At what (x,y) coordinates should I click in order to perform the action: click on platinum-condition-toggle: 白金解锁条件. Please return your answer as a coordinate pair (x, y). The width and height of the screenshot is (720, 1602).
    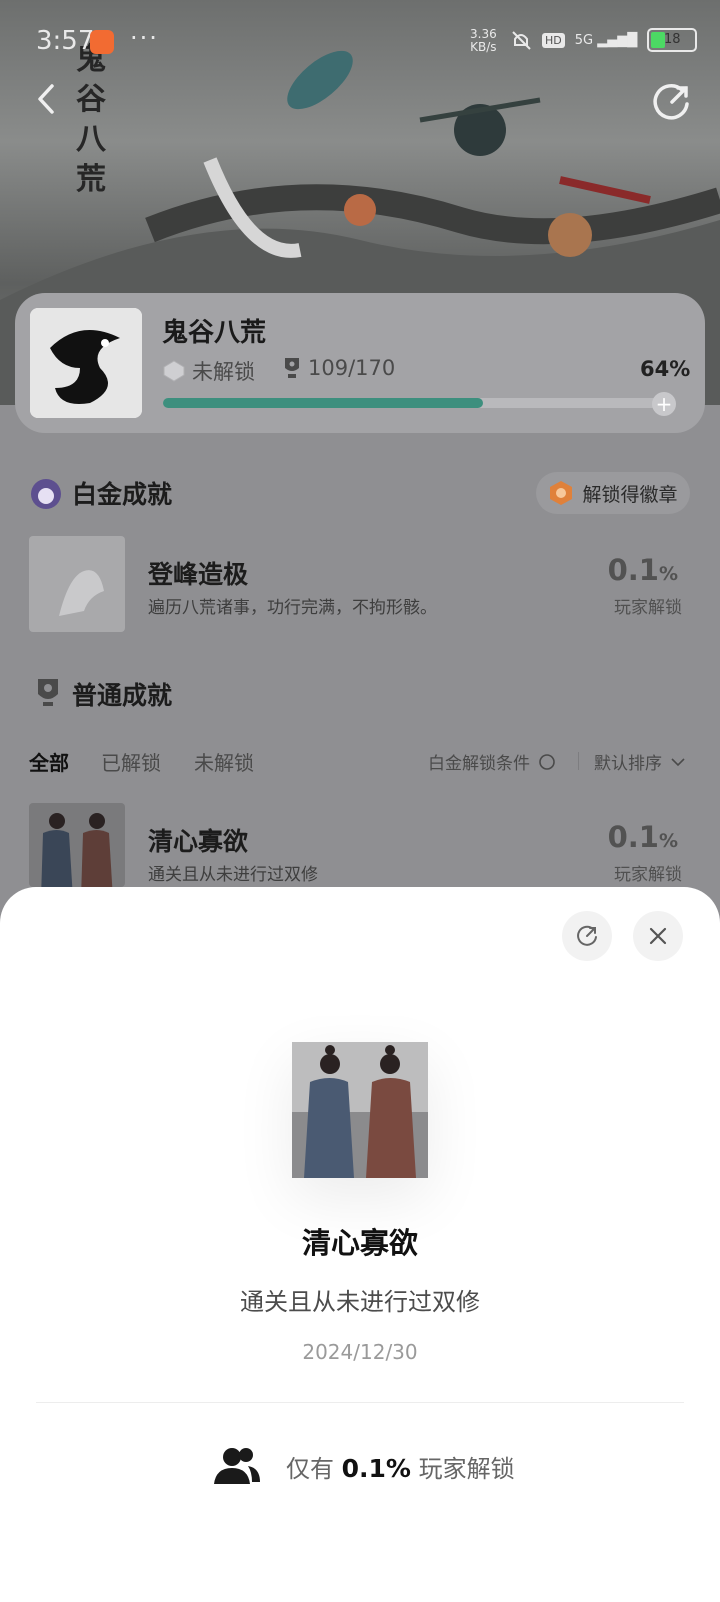
    Looking at the image, I should click on (492, 761).